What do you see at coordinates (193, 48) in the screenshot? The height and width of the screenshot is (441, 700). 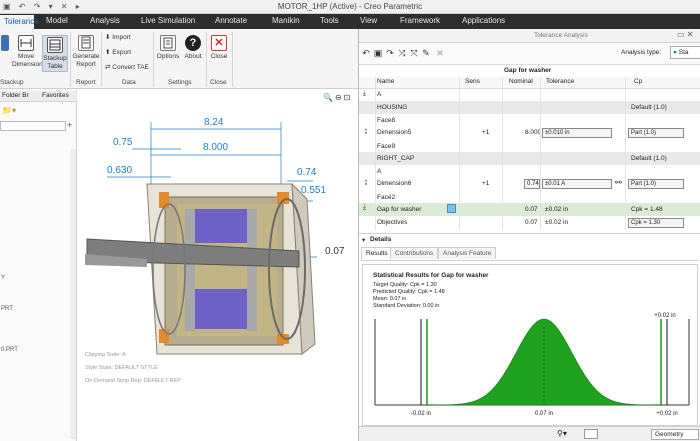 I see `about-button: ? About` at bounding box center [193, 48].